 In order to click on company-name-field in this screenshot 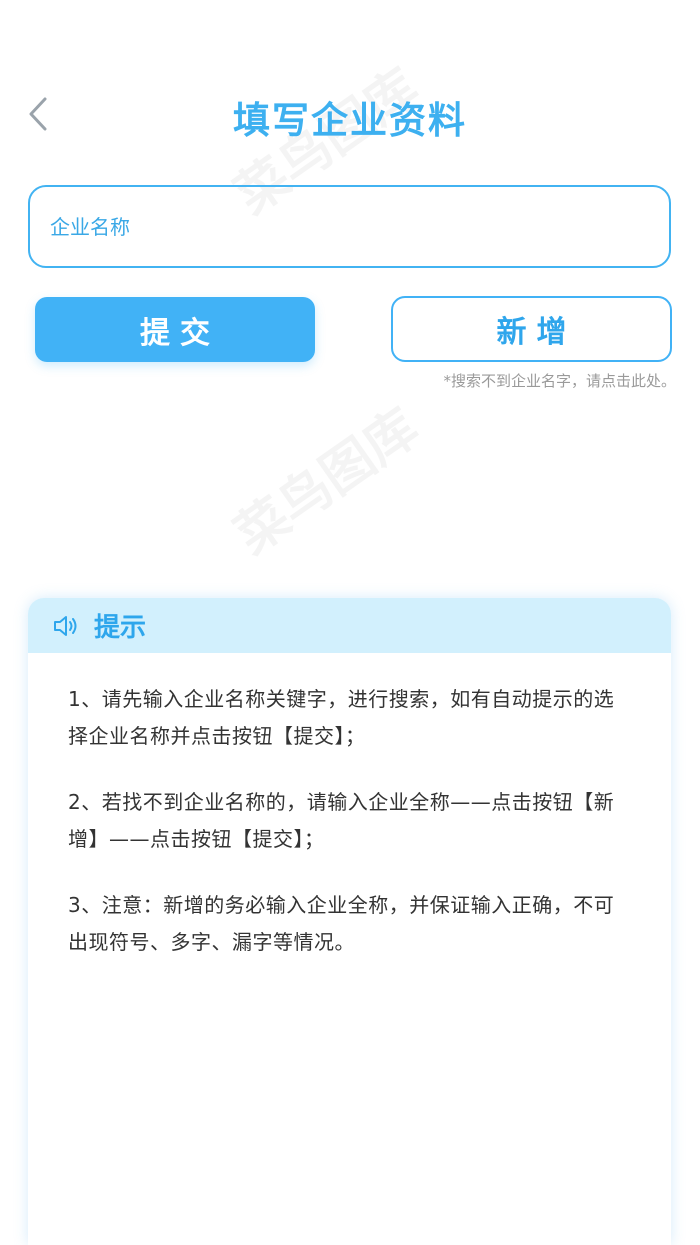, I will do `click(349, 226)`.